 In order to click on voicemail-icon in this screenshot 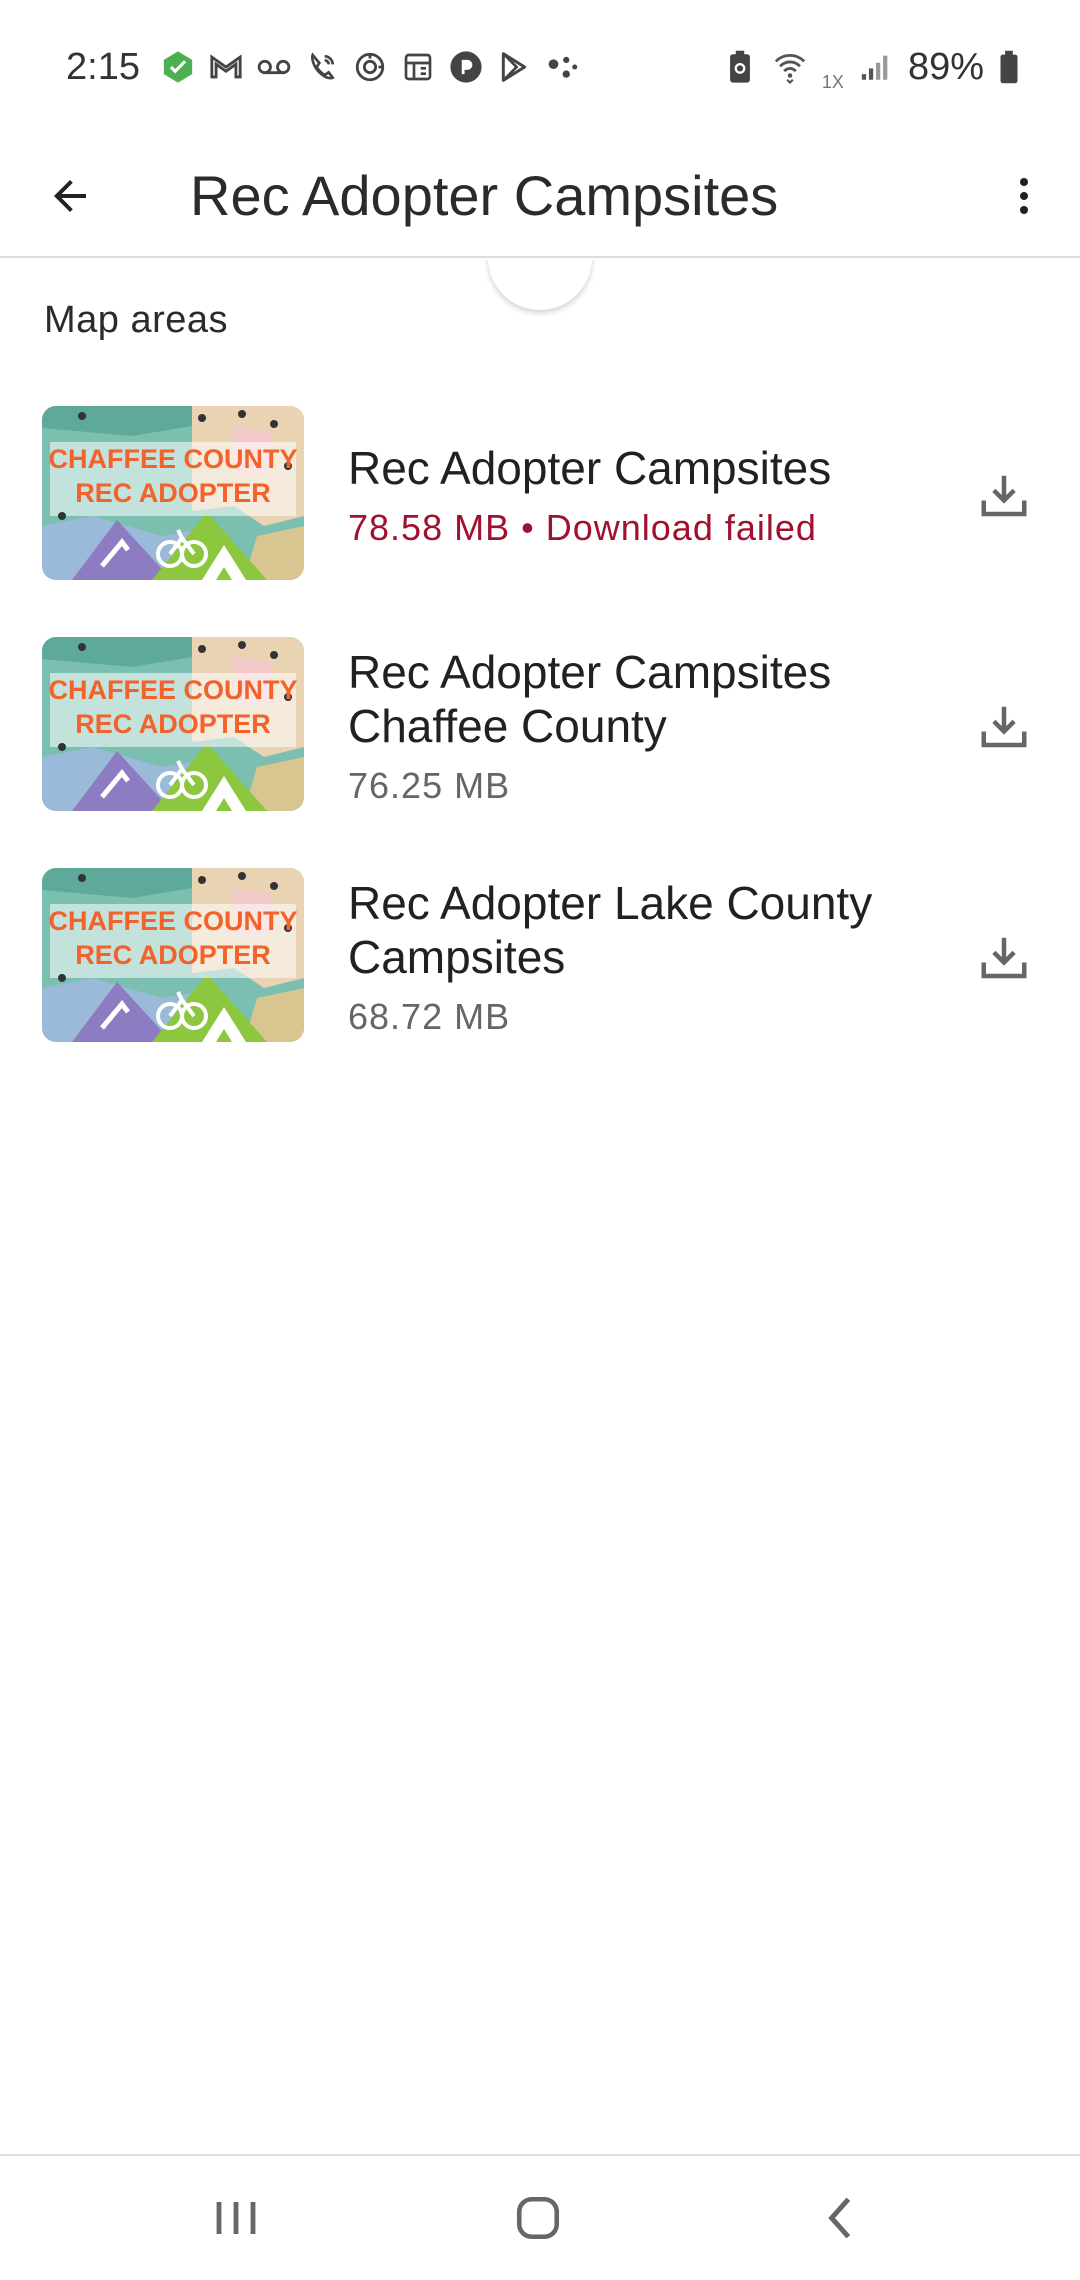, I will do `click(274, 67)`.